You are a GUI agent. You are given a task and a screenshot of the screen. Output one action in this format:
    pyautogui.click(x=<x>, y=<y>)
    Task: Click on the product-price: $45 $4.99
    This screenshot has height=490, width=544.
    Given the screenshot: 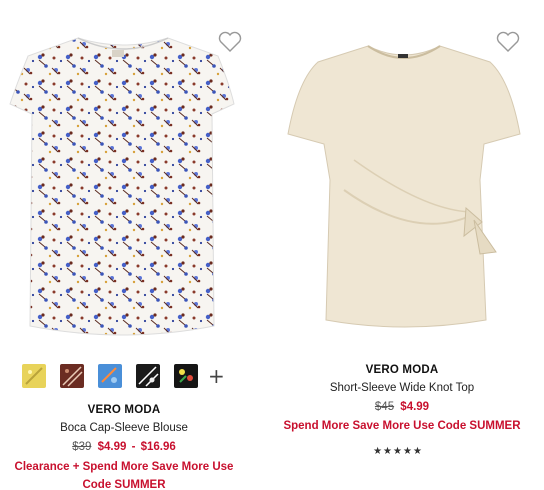 What is the action you would take?
    pyautogui.click(x=402, y=407)
    